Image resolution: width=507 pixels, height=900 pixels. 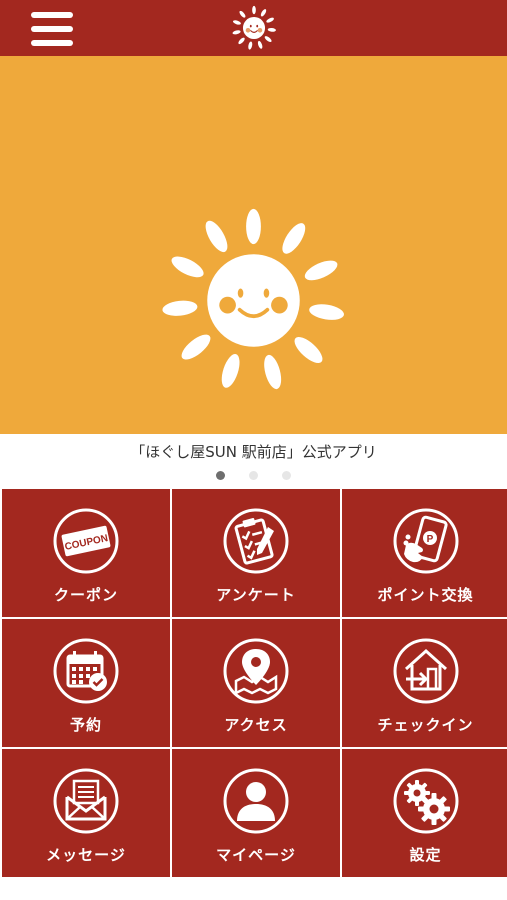 I want to click on reservation-tile: 予約, so click(x=86, y=683).